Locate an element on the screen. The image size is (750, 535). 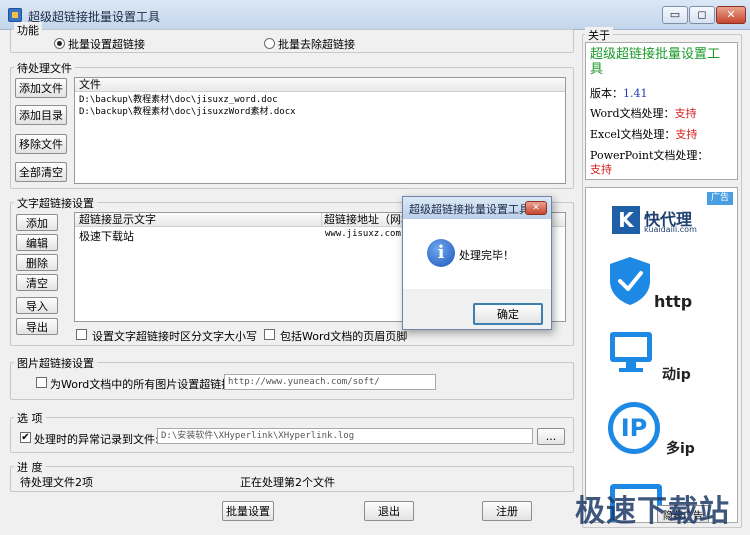
app-icon is located at coordinates (15, 15).